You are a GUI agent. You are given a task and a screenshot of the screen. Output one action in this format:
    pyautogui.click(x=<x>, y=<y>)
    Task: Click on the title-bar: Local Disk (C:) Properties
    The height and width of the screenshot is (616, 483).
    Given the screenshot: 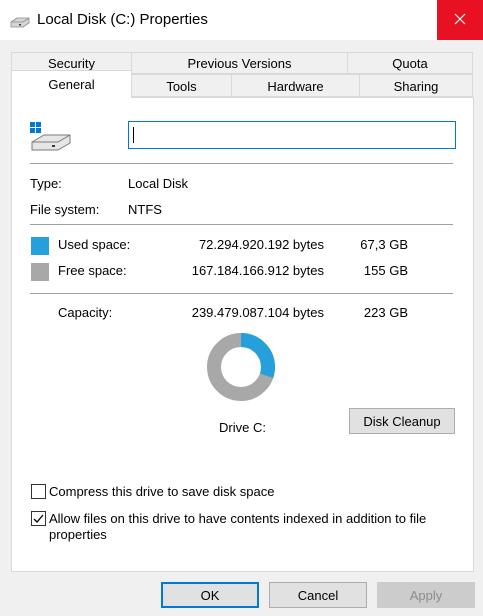 What is the action you would take?
    pyautogui.click(x=241, y=20)
    